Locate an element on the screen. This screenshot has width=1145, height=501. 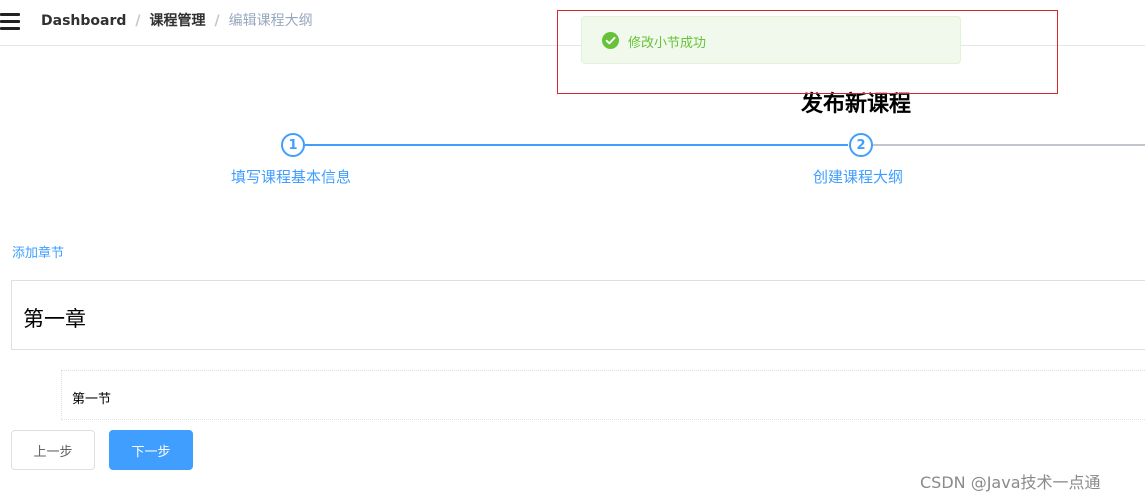
success-toast: 修改小节成功 is located at coordinates (771, 40).